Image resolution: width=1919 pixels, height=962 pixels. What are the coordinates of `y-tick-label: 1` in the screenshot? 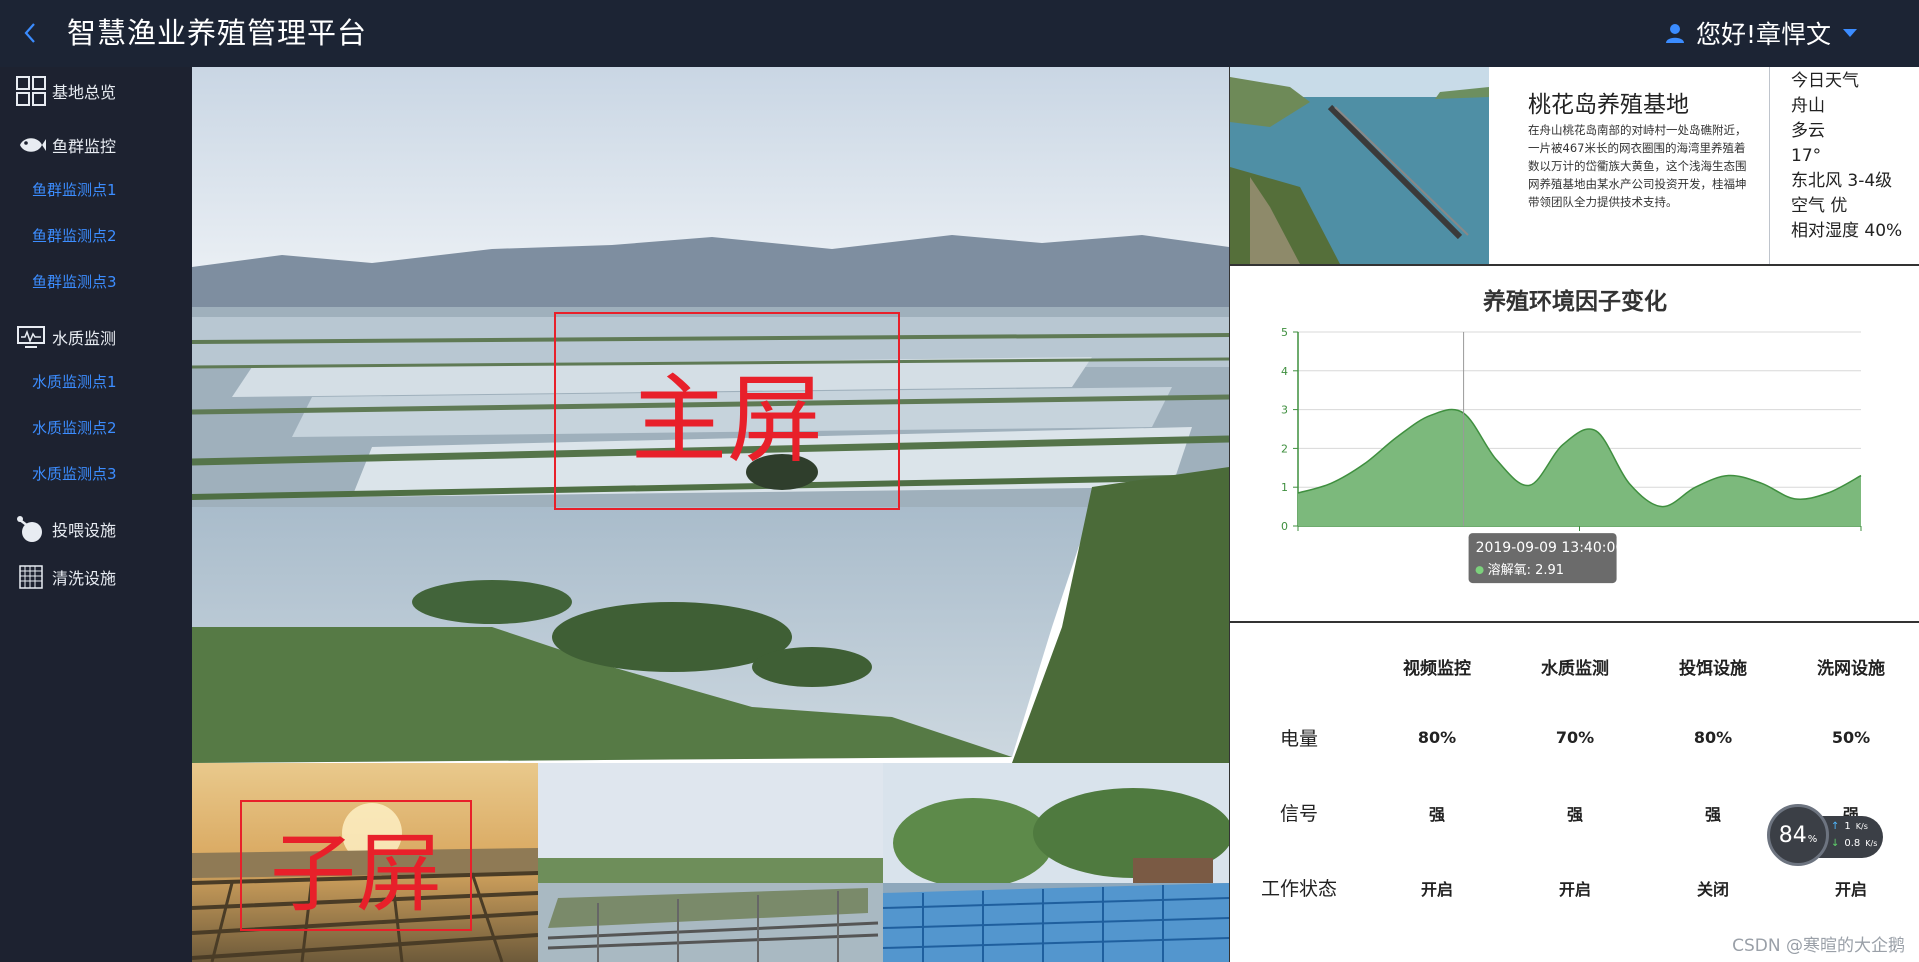 It's located at (1284, 487).